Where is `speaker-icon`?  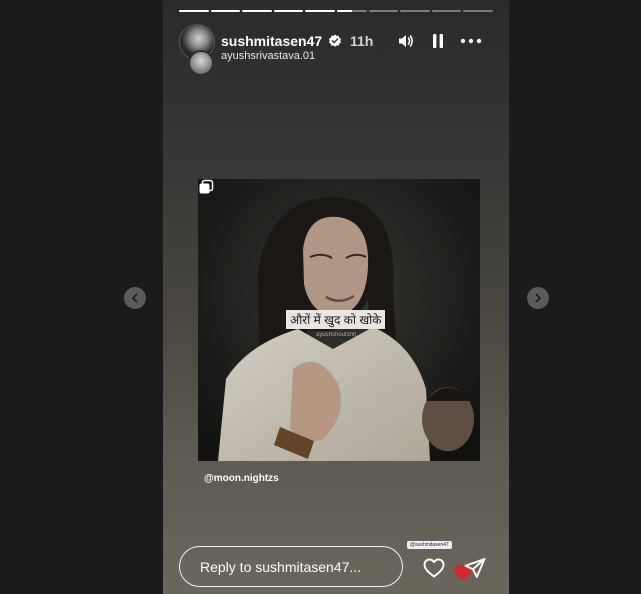
speaker-icon is located at coordinates (406, 41).